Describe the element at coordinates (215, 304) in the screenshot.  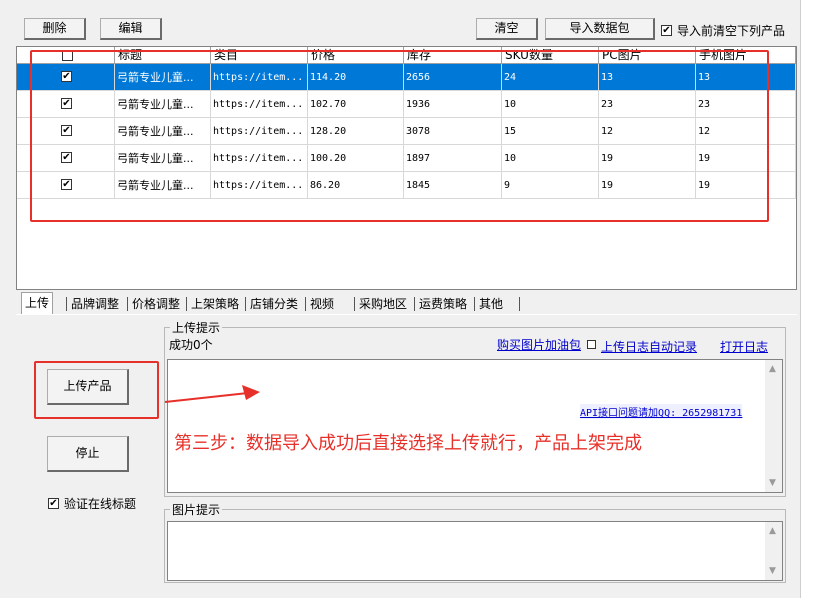
I see `tab-listing-strategy: 上架策略` at that location.